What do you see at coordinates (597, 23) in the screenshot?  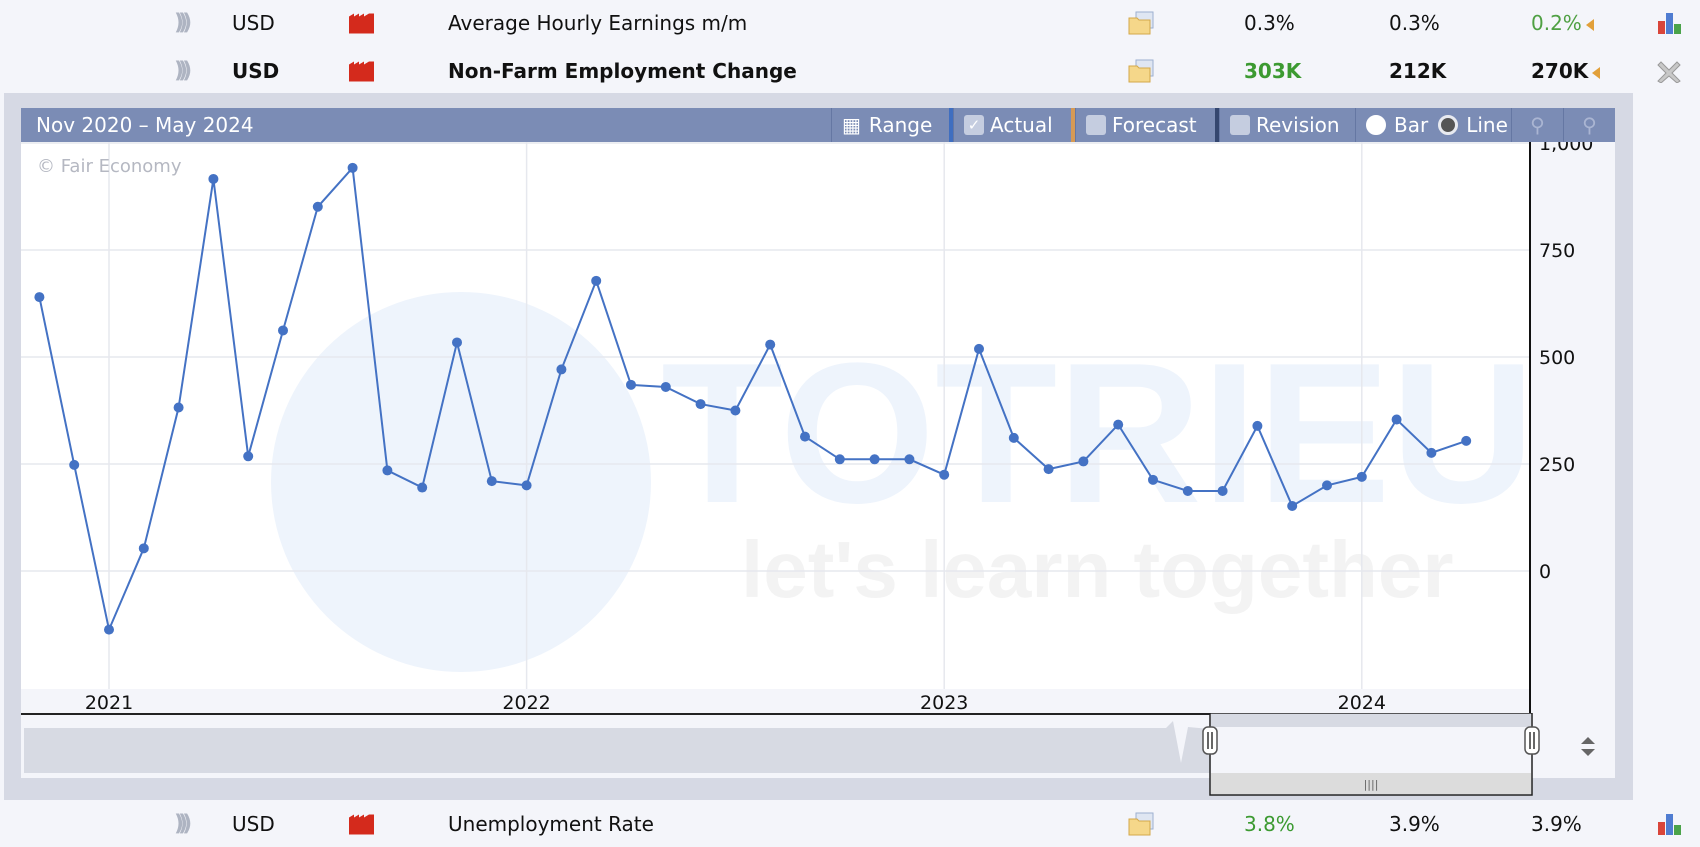 I see `event-name: Average Hourly Earnings m/m` at bounding box center [597, 23].